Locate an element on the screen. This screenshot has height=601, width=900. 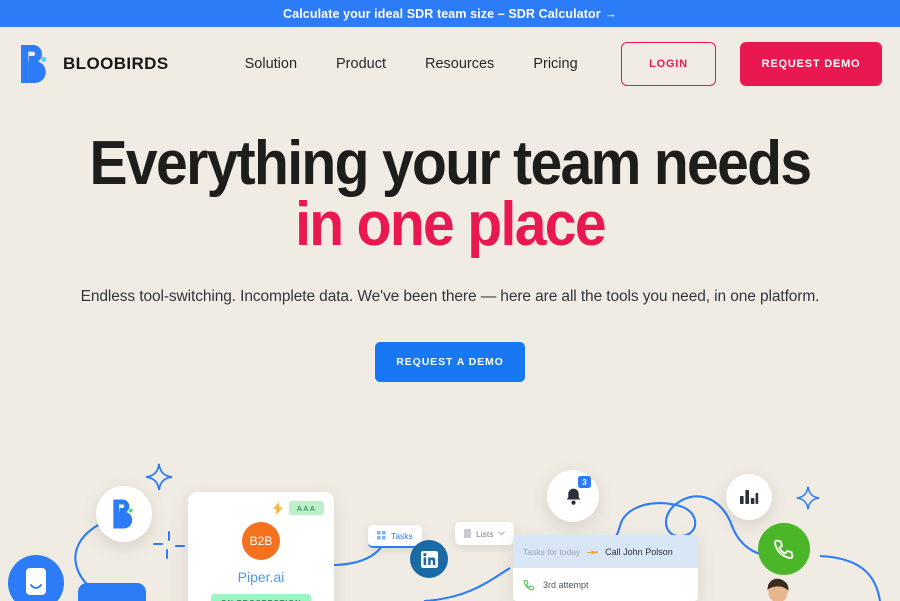
pointing-hand-icon is located at coordinates (593, 552).